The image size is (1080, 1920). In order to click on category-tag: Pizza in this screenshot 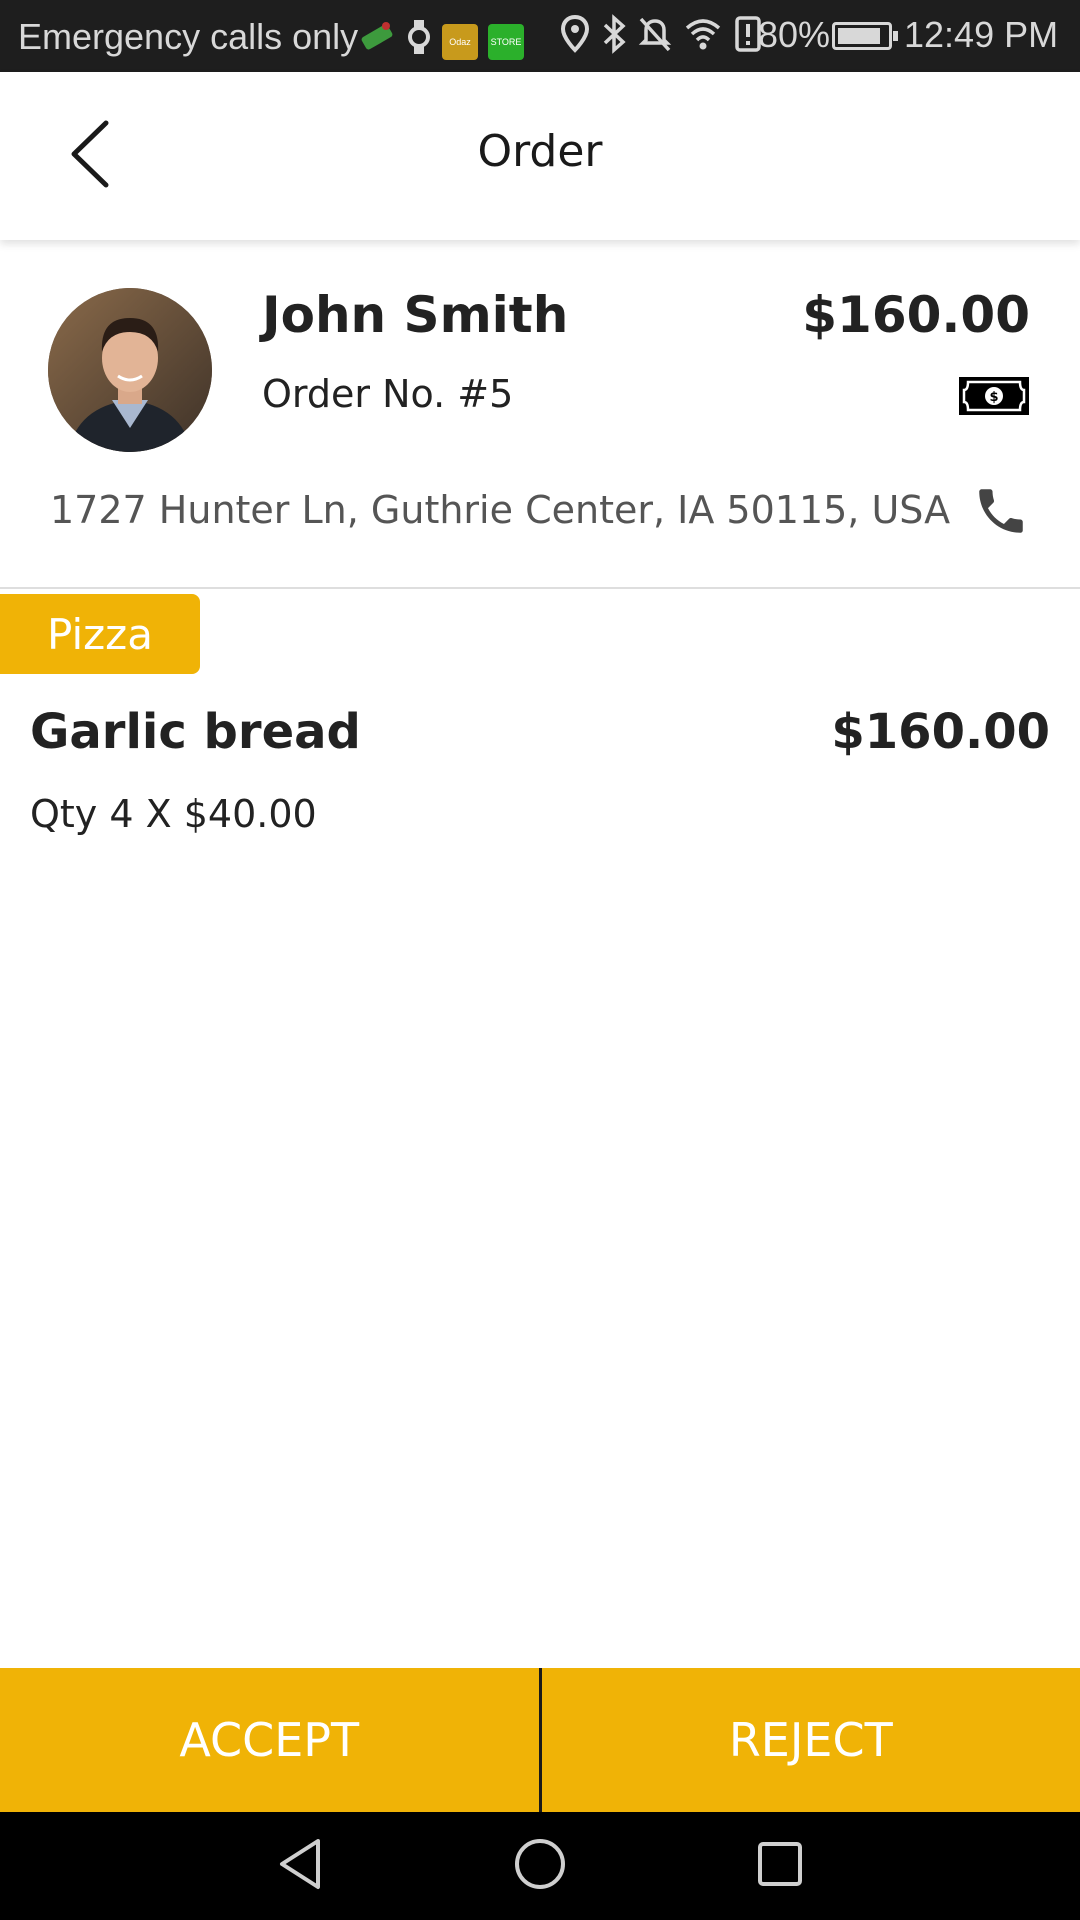, I will do `click(100, 634)`.